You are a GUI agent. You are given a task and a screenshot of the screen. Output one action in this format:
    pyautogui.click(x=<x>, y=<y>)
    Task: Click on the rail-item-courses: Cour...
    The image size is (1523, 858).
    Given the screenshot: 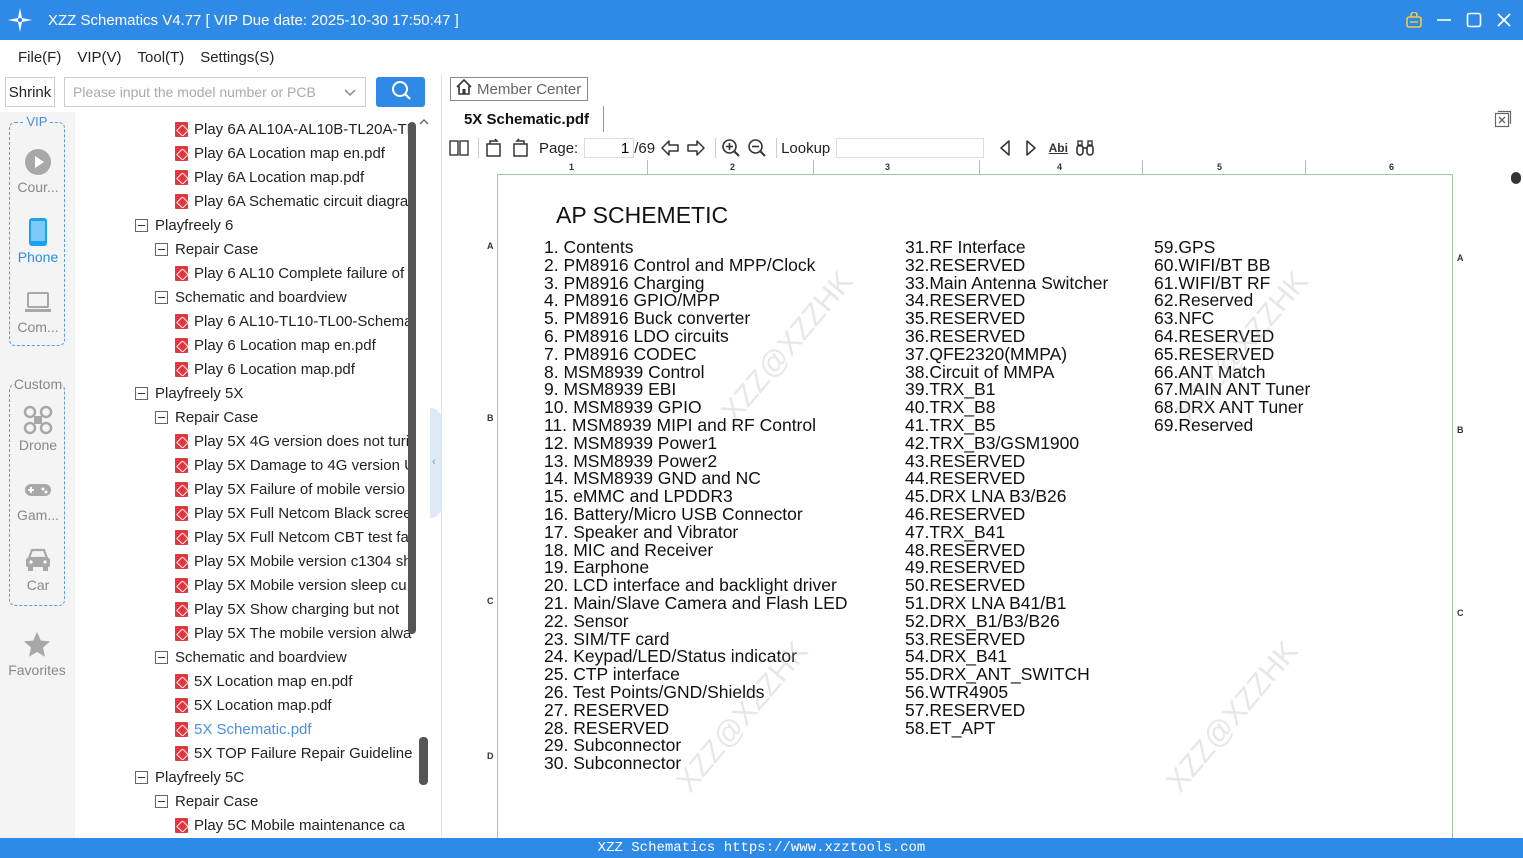 What is the action you would take?
    pyautogui.click(x=38, y=173)
    